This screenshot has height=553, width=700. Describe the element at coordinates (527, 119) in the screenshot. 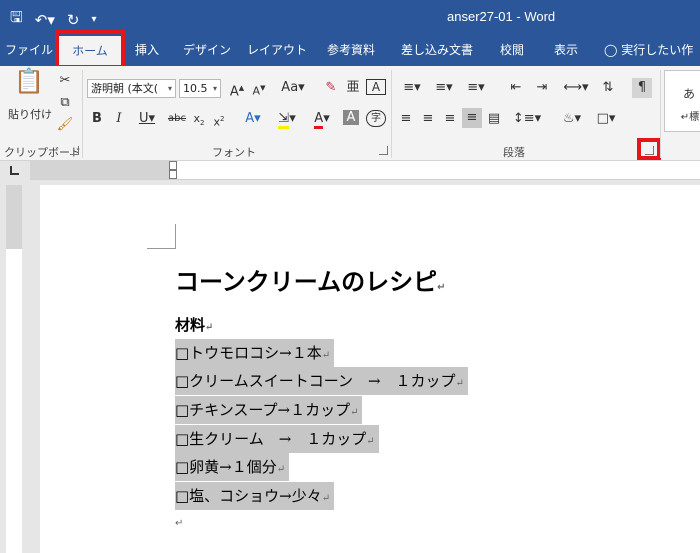

I see `line-spacing-icon: ↕≡▾` at that location.